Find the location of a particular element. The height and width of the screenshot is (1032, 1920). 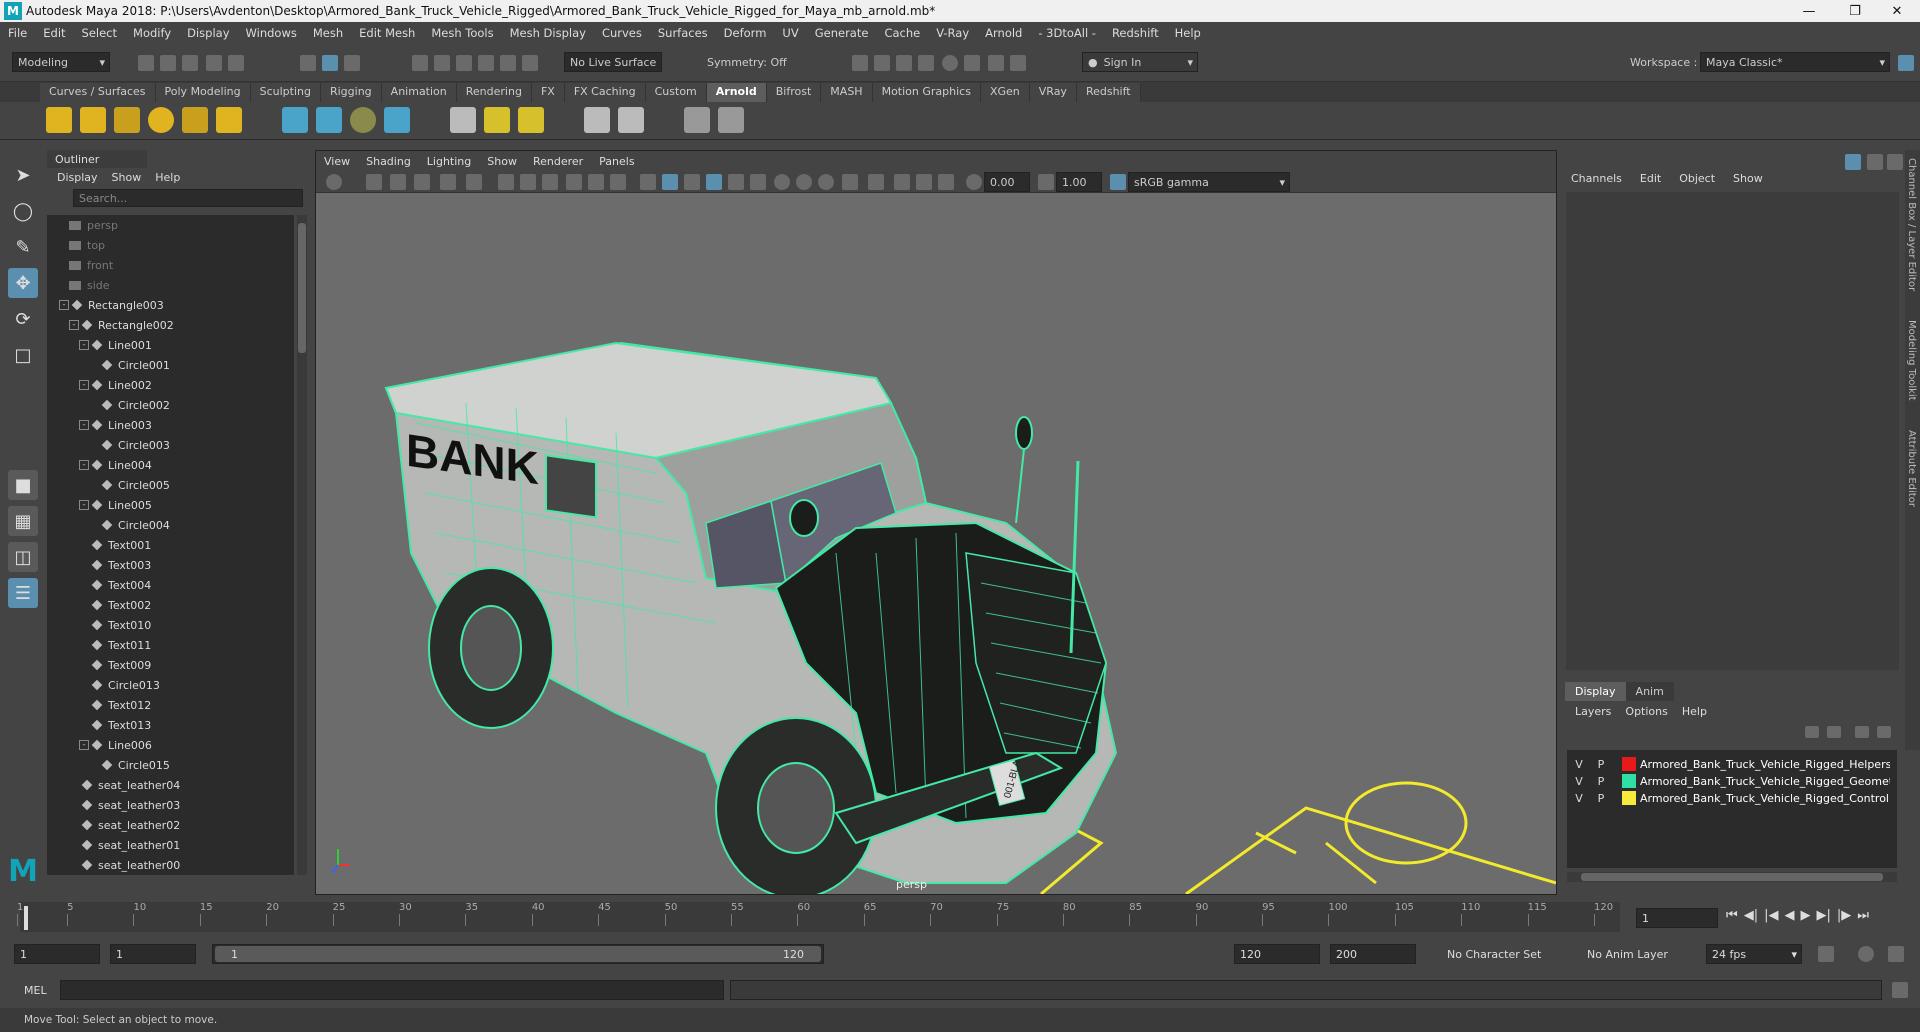

mel-input is located at coordinates (392, 990).